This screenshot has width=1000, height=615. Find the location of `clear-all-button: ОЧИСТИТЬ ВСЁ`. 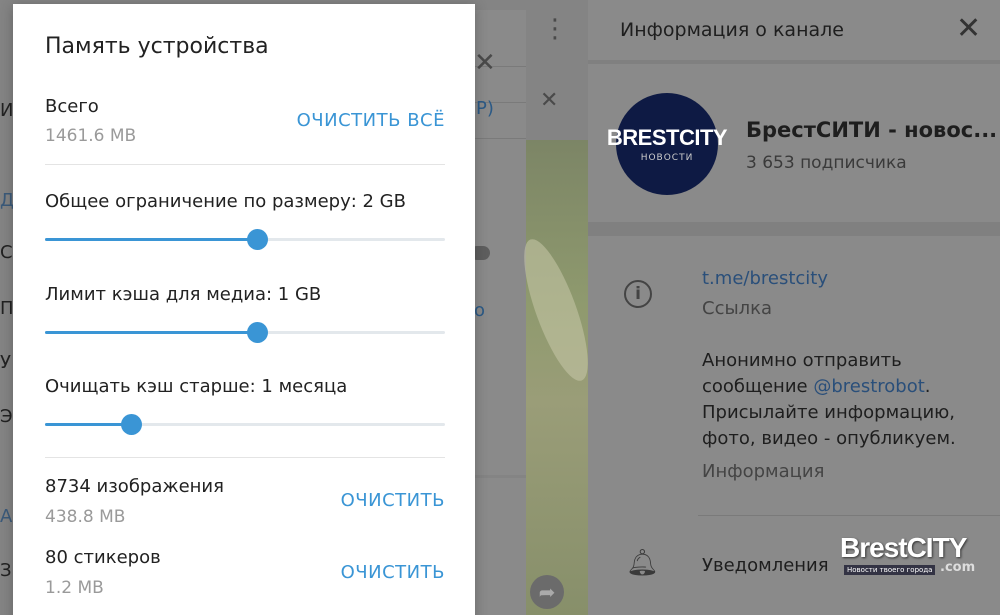

clear-all-button: ОЧИСТИТЬ ВСЁ is located at coordinates (371, 120).